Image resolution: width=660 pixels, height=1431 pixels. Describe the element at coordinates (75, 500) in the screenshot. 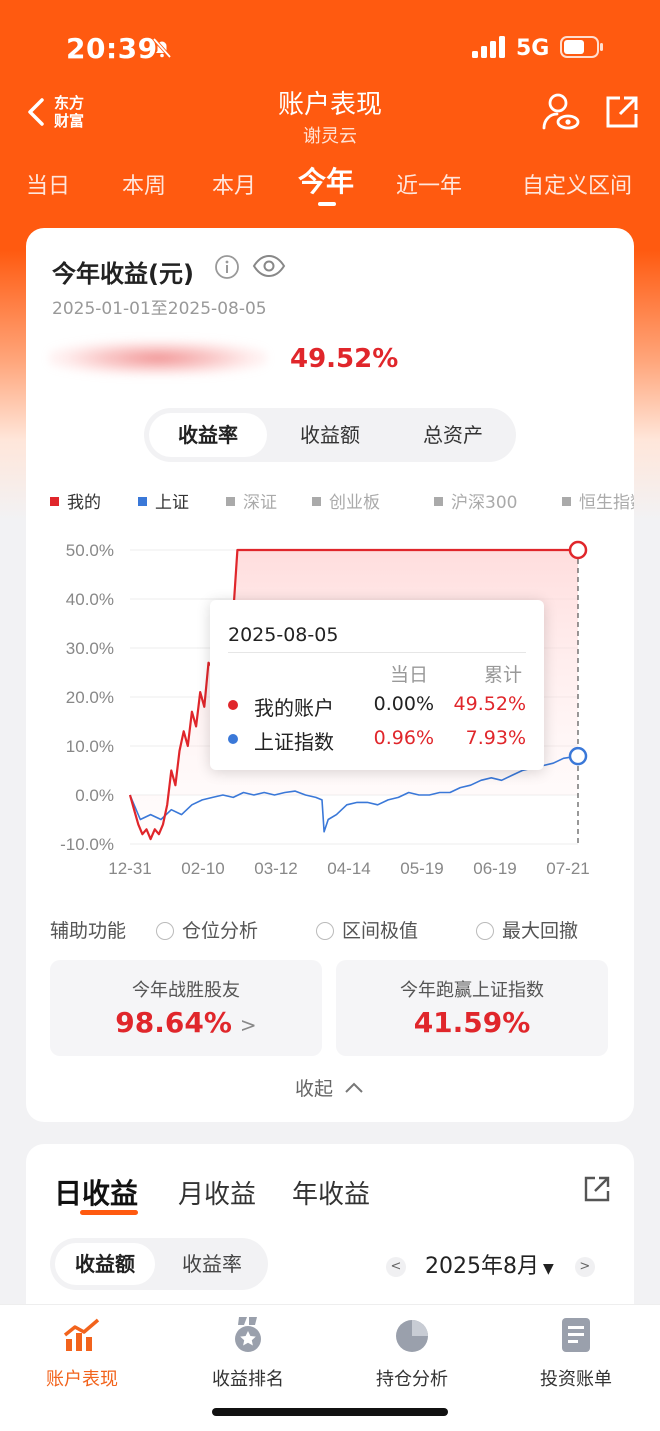

I see `legend-mine: 我的` at that location.